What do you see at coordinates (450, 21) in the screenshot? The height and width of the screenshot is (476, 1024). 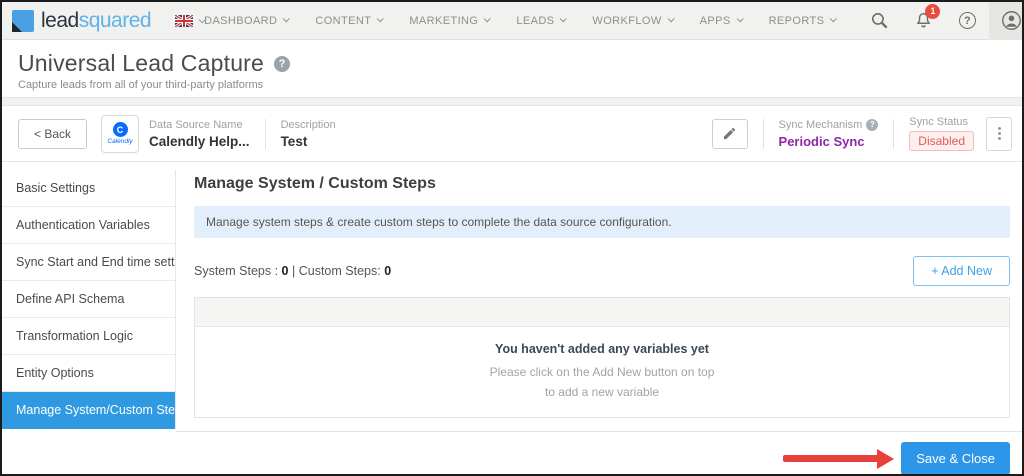 I see `nav-menu-item: MARKETING` at bounding box center [450, 21].